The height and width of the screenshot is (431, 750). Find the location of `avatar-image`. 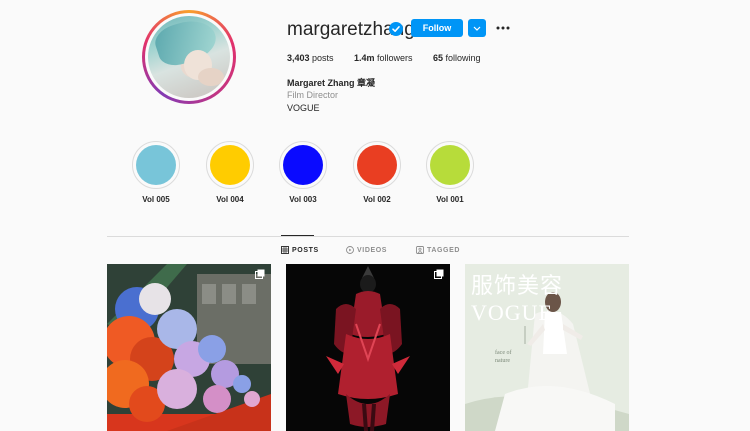

avatar-image is located at coordinates (189, 57).